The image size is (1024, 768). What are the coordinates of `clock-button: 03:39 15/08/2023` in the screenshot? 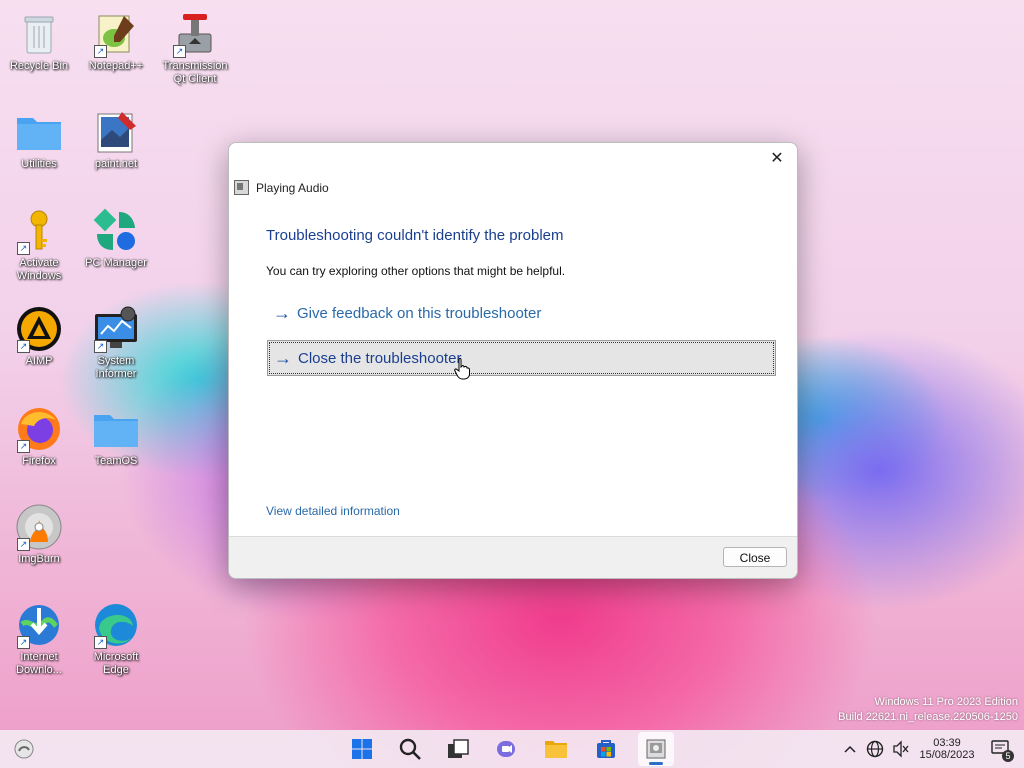 It's located at (947, 749).